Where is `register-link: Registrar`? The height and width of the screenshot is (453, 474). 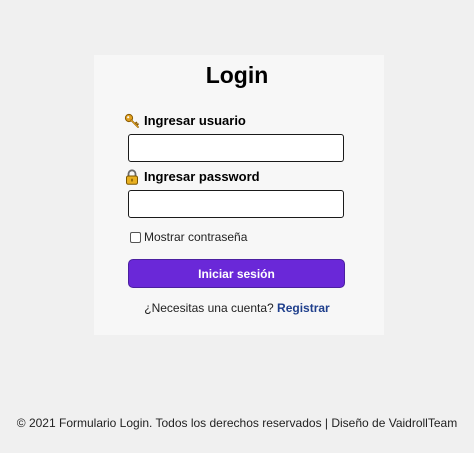
register-link: Registrar is located at coordinates (303, 308).